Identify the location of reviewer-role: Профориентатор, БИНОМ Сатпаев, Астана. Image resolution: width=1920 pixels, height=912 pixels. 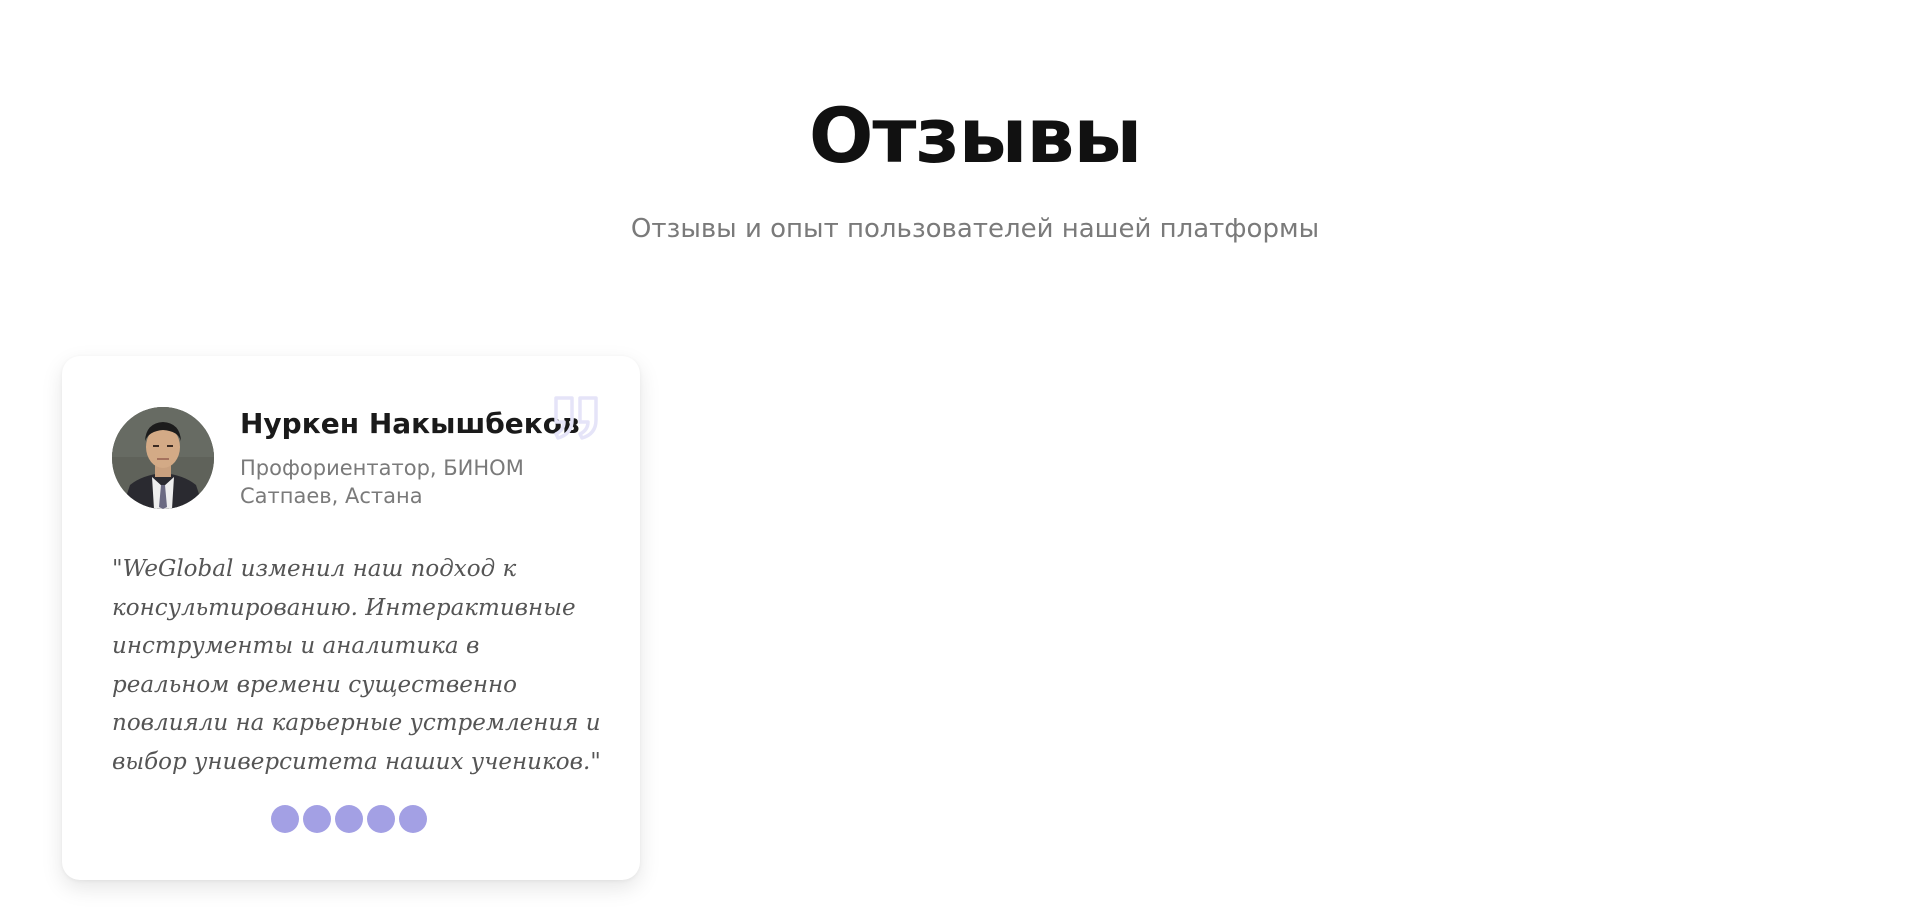
(382, 482).